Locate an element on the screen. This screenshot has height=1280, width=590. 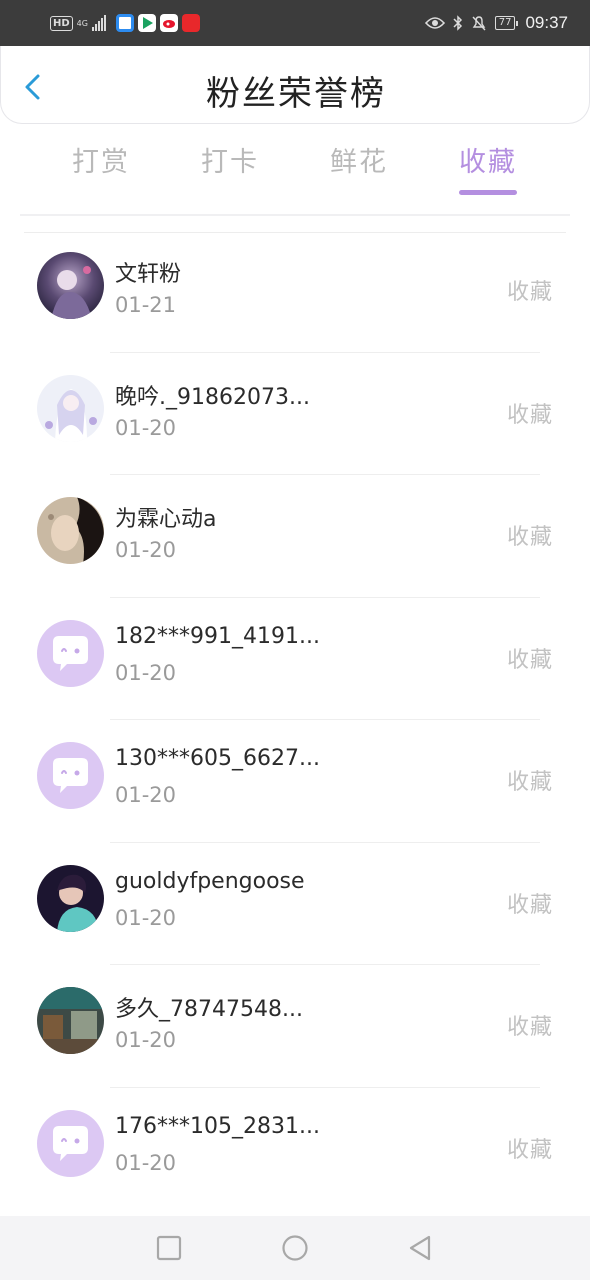
circle-home-icon is located at coordinates (295, 1248).